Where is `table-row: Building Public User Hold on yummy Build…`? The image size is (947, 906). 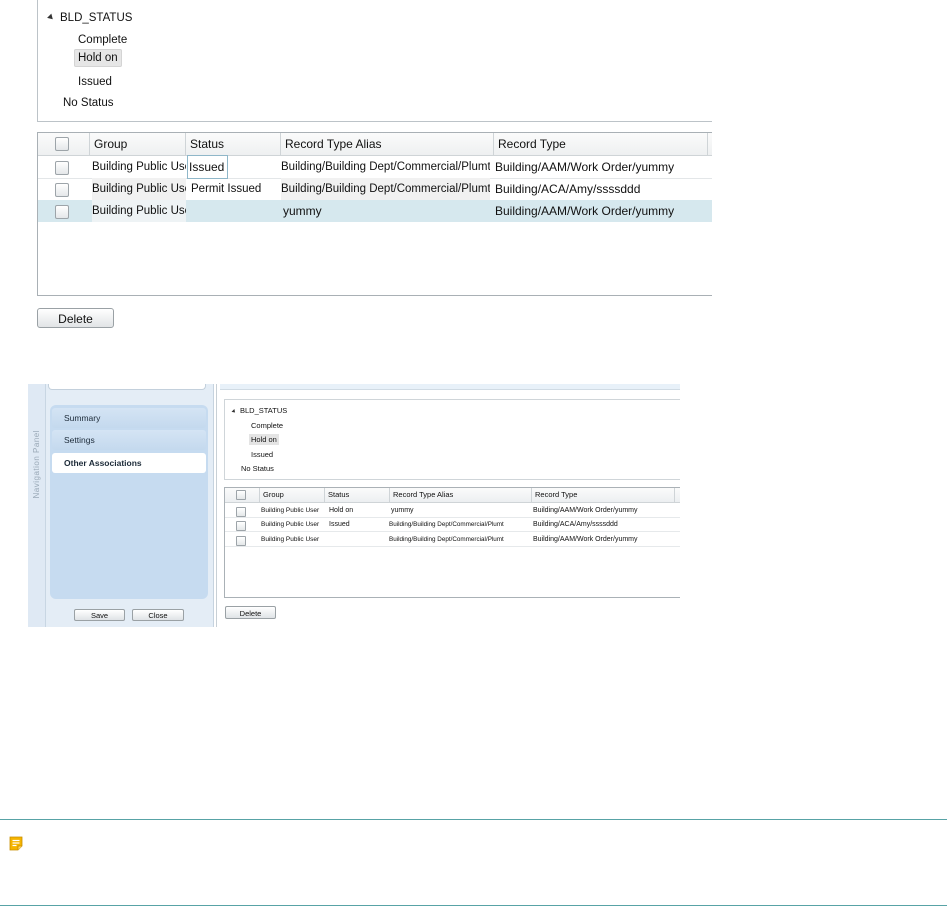
table-row: Building Public User Hold on yummy Build… is located at coordinates (452, 511).